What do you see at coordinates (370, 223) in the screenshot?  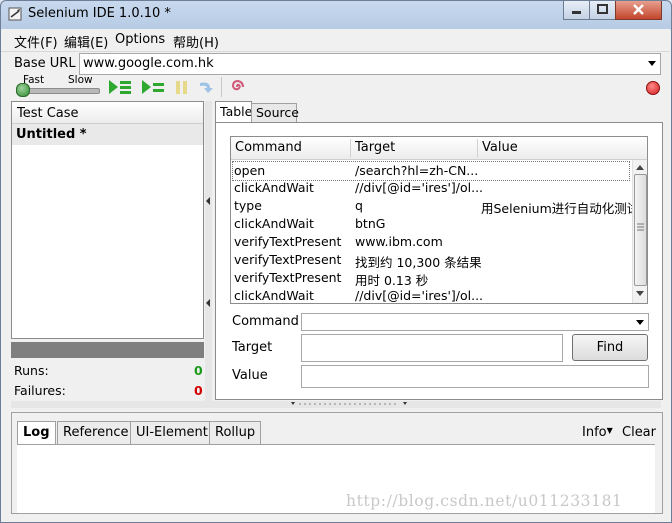 I see `row-target: btnG` at bounding box center [370, 223].